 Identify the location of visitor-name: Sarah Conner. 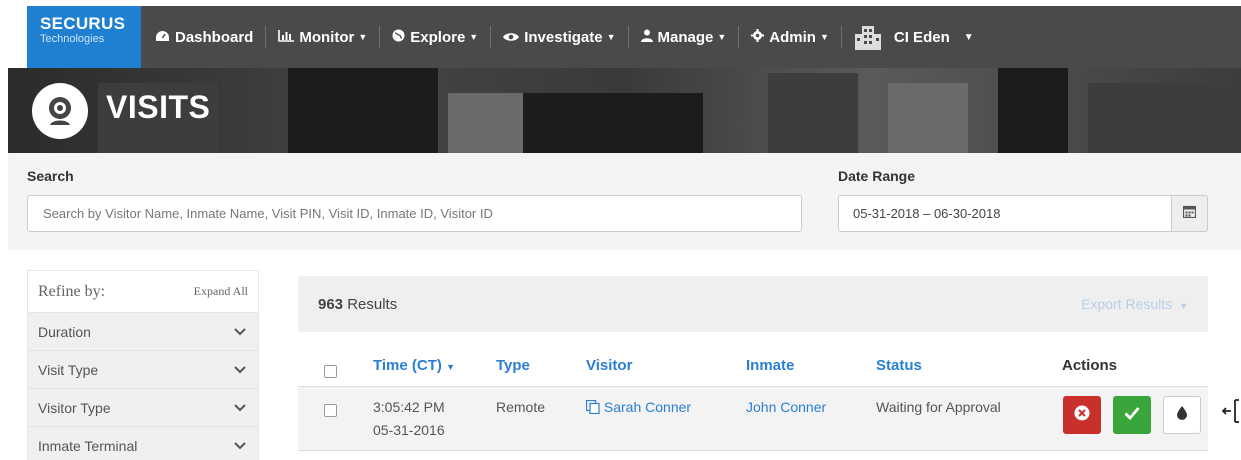
(647, 407).